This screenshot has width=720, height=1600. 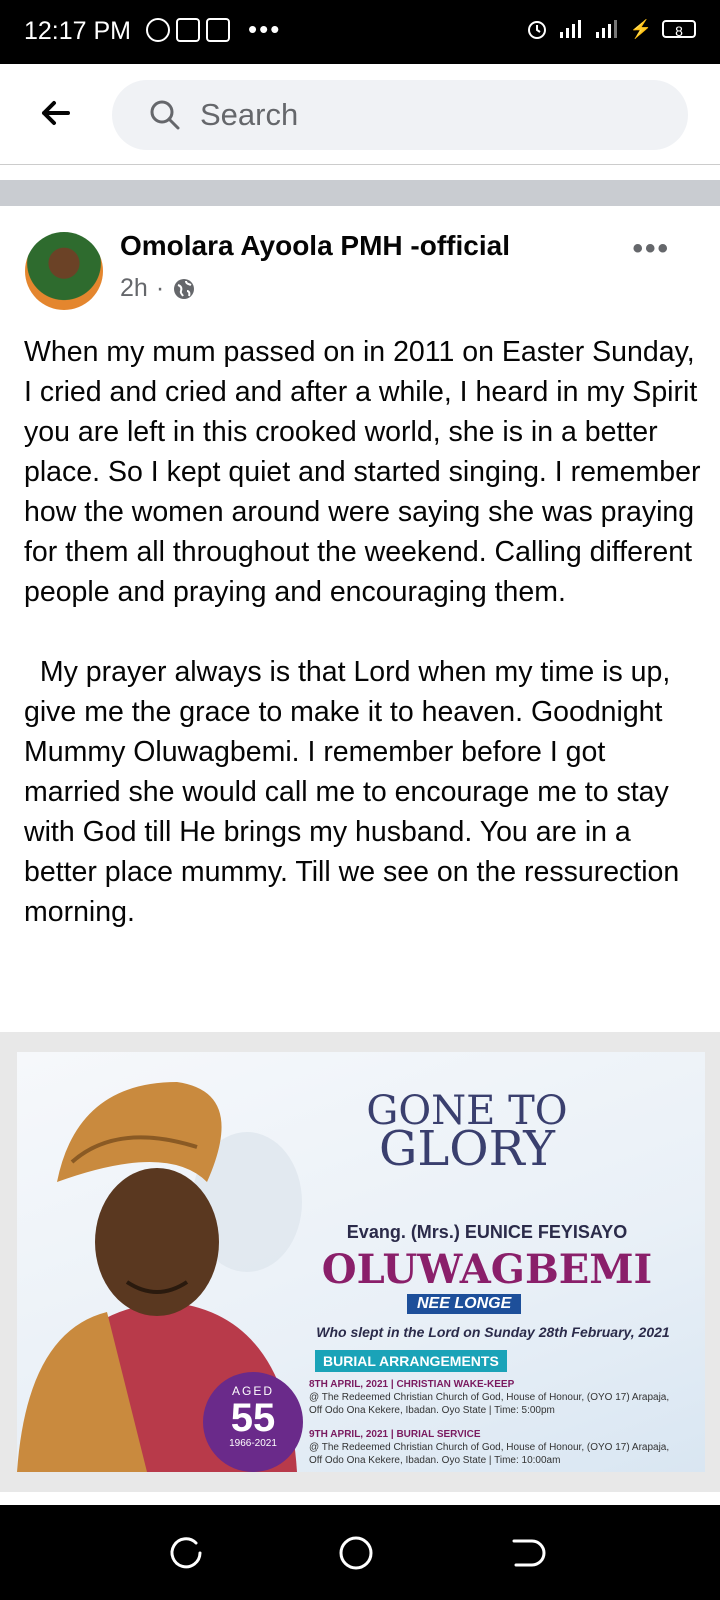 What do you see at coordinates (218, 30) in the screenshot?
I see `app-notification-icon` at bounding box center [218, 30].